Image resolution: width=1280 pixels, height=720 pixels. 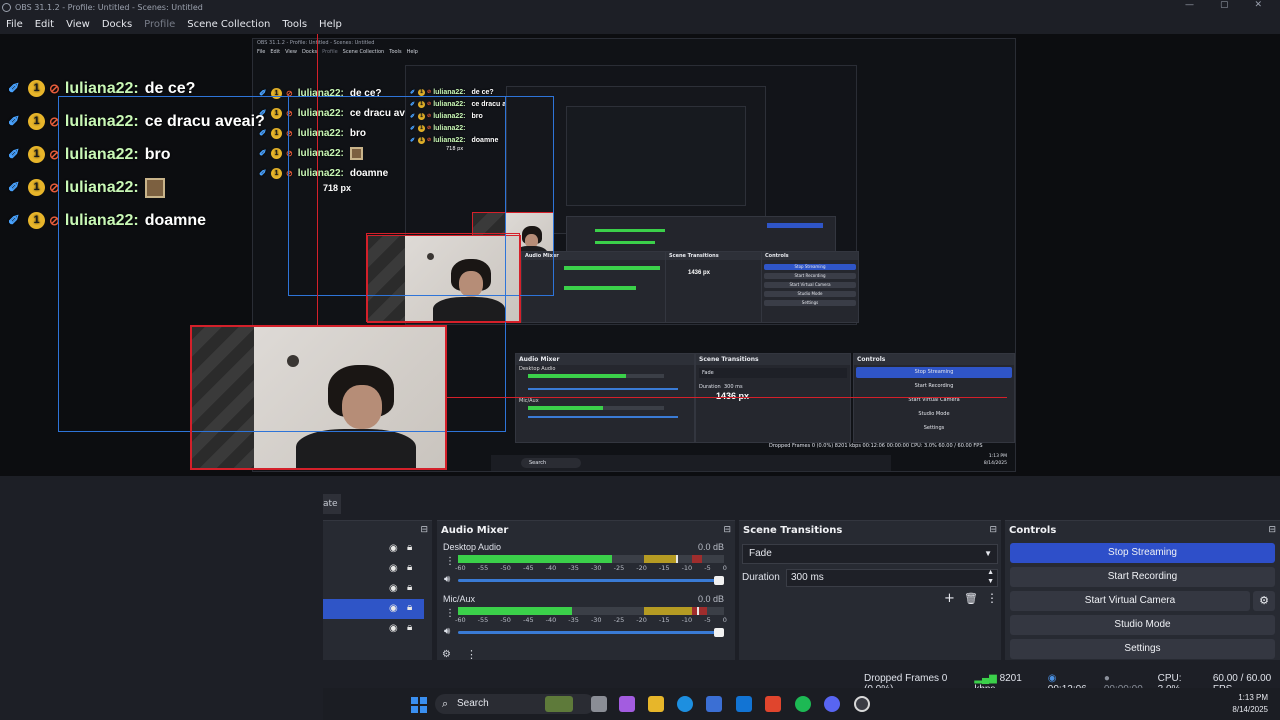 What do you see at coordinates (294, 24) in the screenshot?
I see `menu-tools: Tools` at bounding box center [294, 24].